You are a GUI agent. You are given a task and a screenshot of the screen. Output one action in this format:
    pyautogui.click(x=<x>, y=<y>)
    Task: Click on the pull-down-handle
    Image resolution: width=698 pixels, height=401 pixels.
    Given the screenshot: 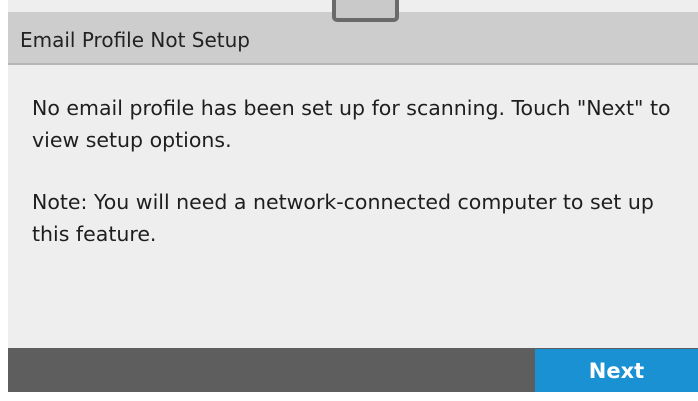 What is the action you would take?
    pyautogui.click(x=365, y=11)
    